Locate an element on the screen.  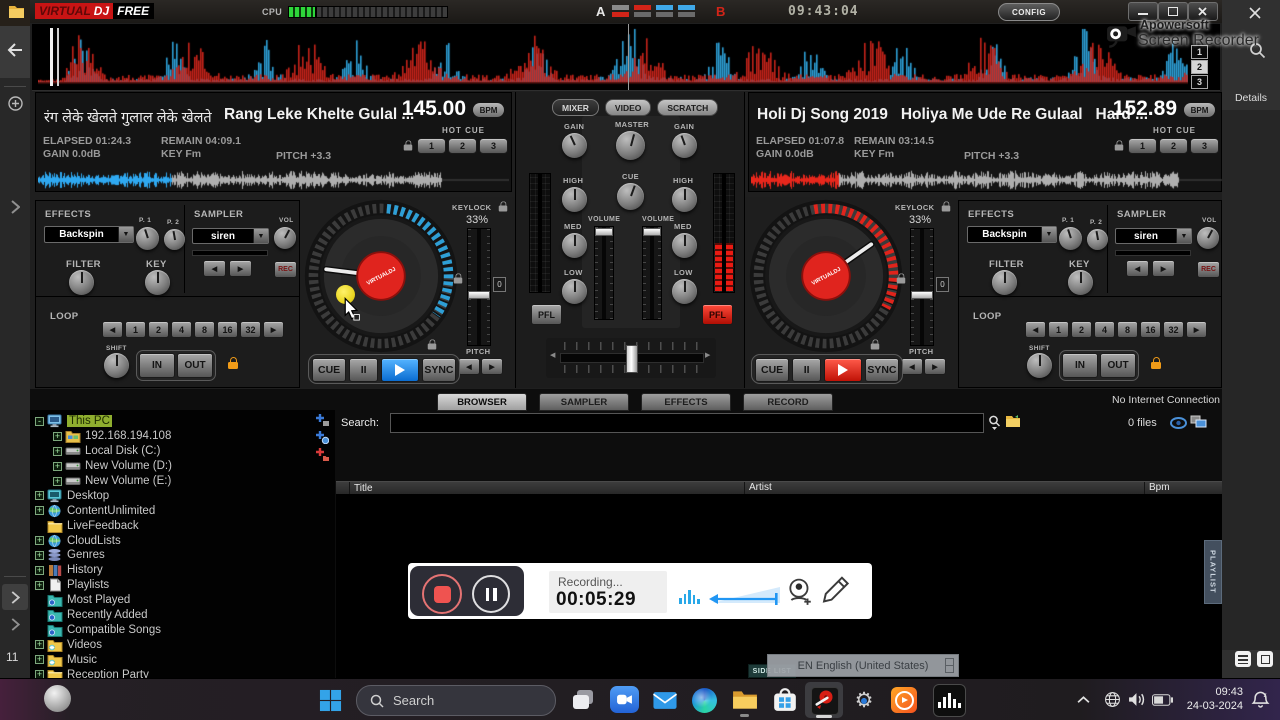
taskbar-search-box: Search is located at coordinates (456, 700).